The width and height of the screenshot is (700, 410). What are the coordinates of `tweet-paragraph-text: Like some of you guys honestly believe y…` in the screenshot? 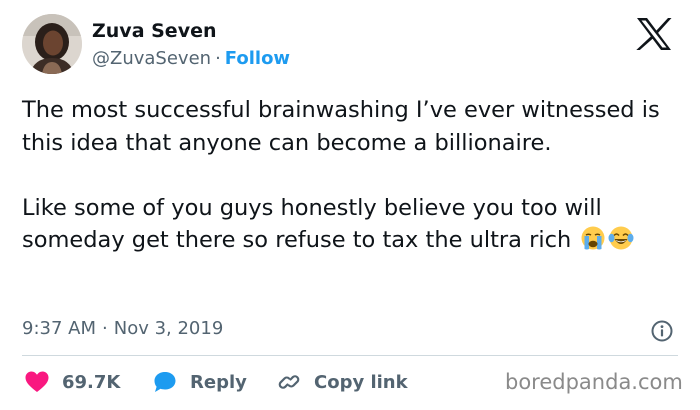 It's located at (312, 224).